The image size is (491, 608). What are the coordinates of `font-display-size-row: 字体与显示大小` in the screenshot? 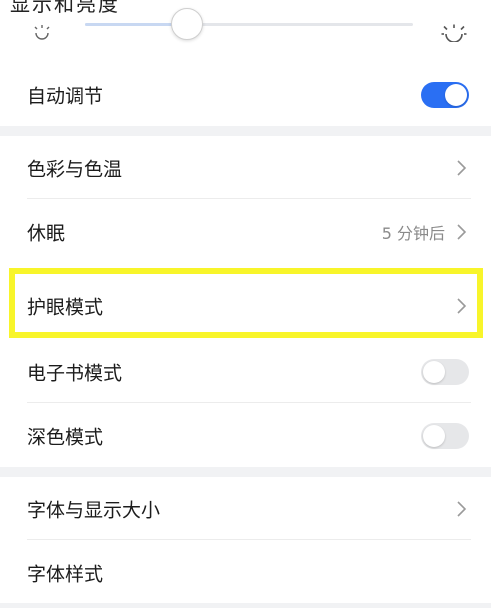 It's located at (245, 508).